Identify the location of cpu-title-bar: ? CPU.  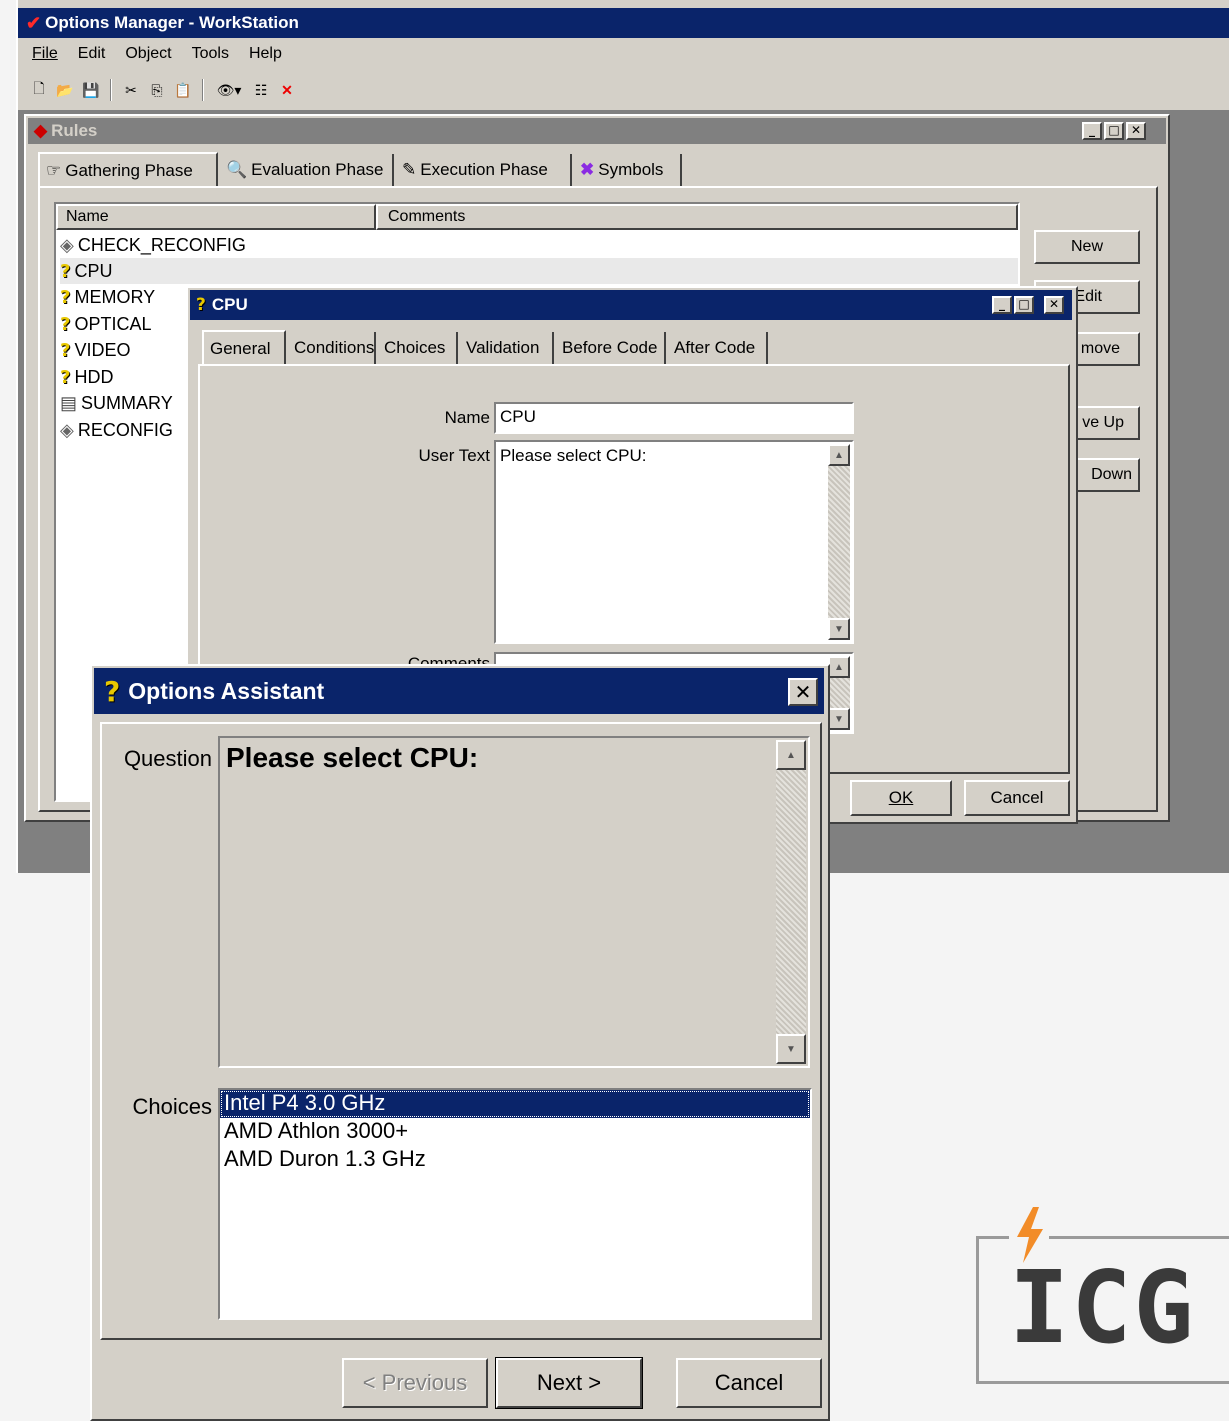
(631, 305).